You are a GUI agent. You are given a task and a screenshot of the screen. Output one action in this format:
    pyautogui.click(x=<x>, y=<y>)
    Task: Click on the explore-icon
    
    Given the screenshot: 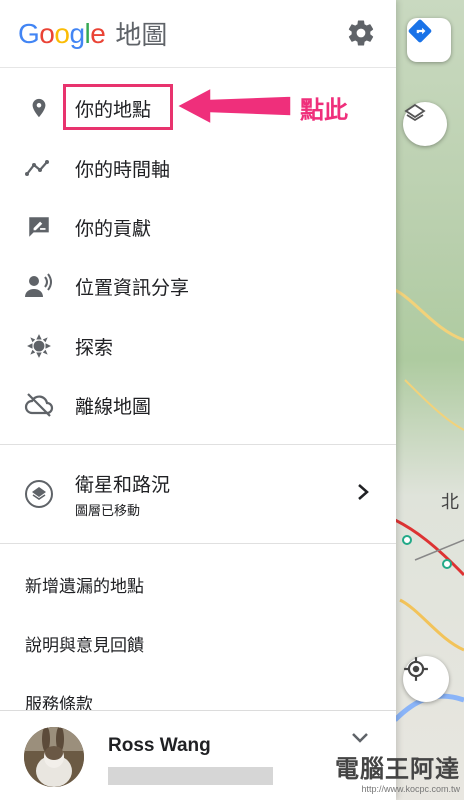 What is the action you would take?
    pyautogui.click(x=39, y=346)
    